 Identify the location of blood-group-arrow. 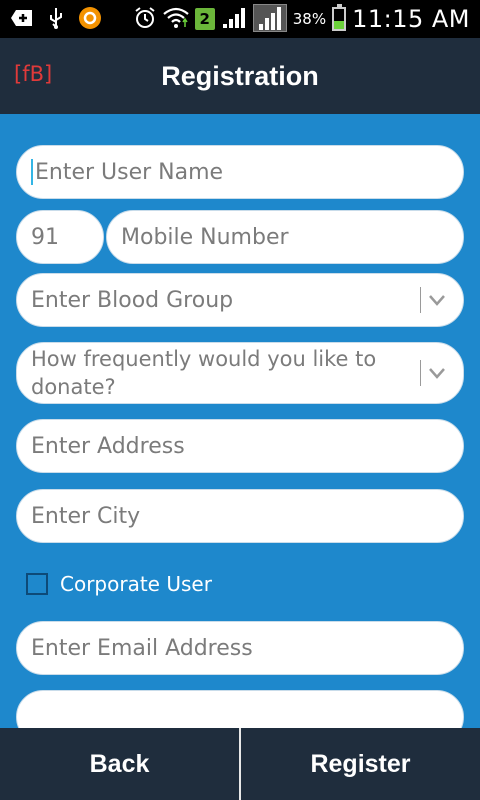
(432, 300).